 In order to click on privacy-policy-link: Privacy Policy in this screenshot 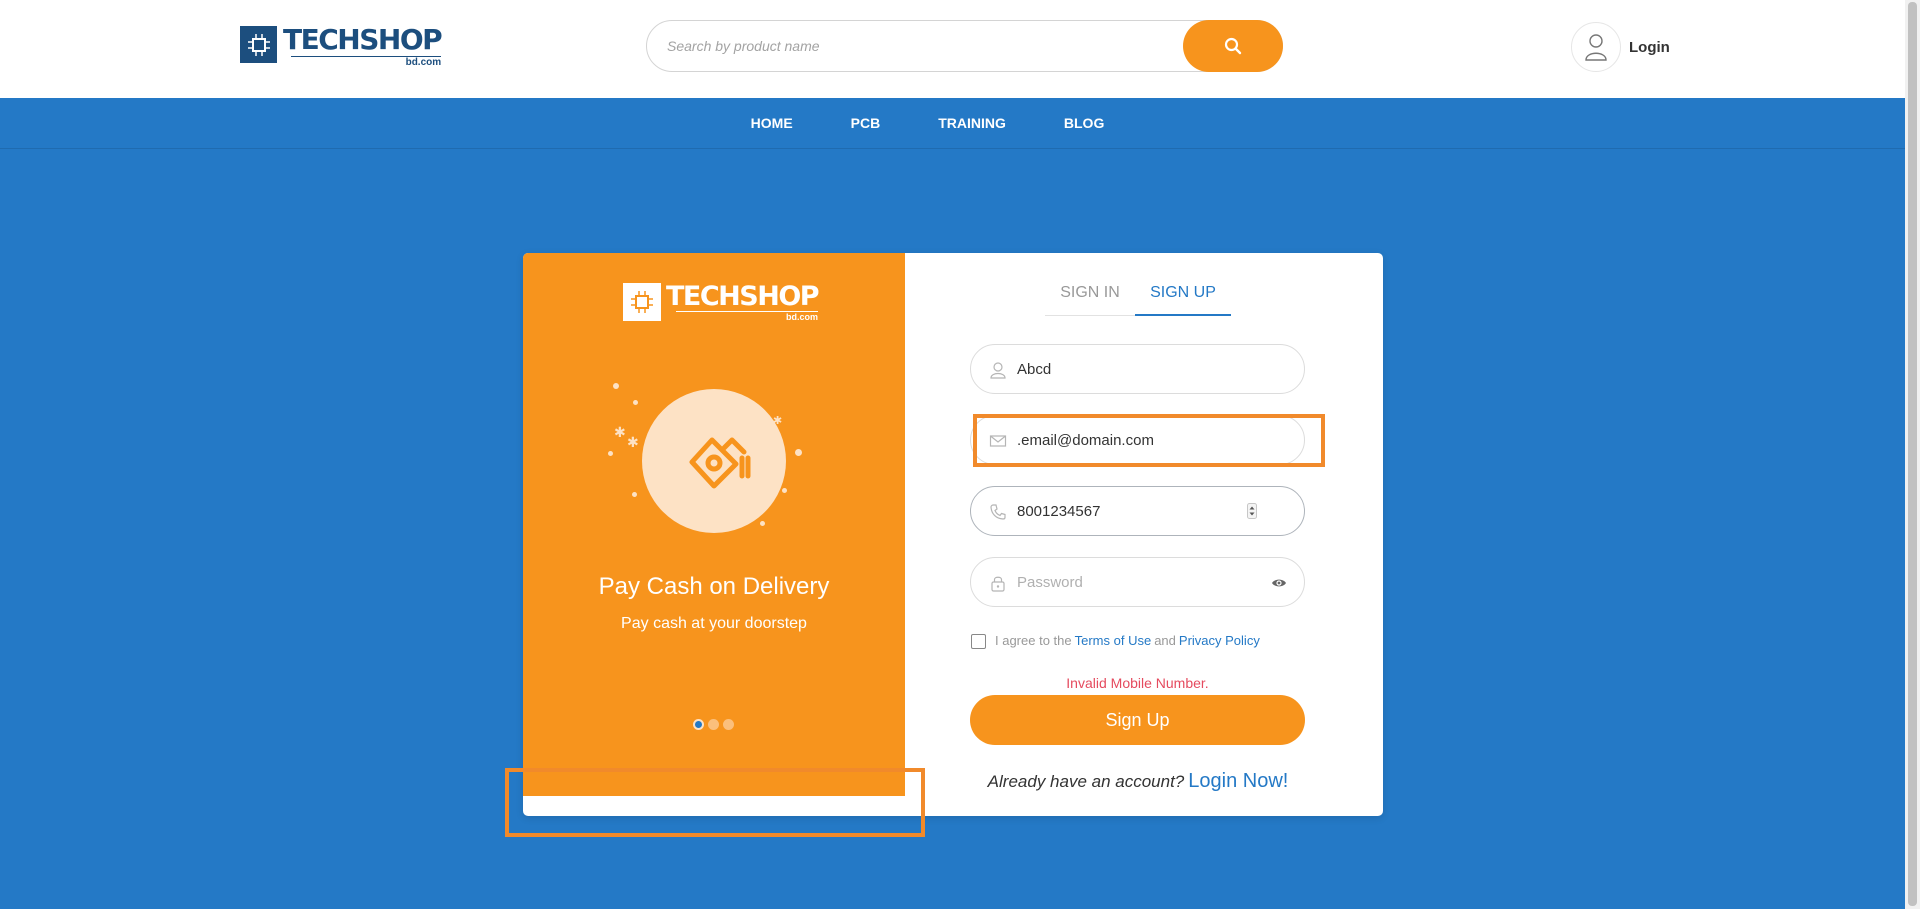, I will do `click(1219, 640)`.